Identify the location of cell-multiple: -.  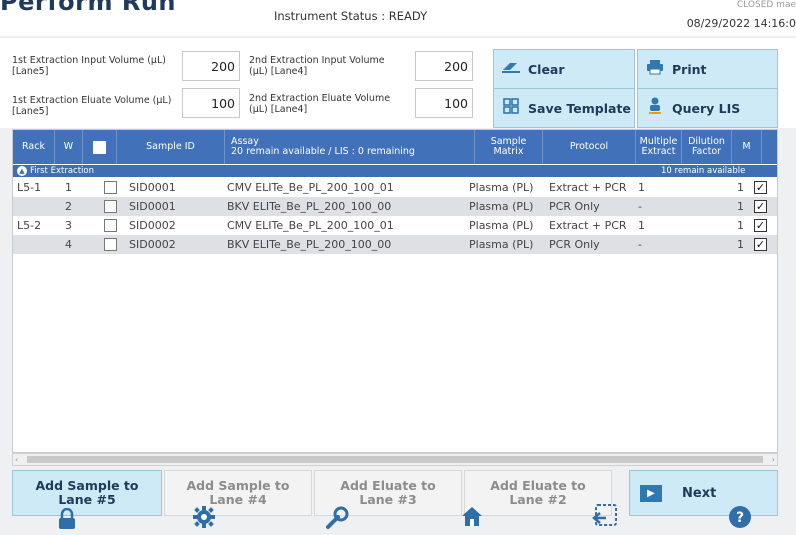
(640, 244).